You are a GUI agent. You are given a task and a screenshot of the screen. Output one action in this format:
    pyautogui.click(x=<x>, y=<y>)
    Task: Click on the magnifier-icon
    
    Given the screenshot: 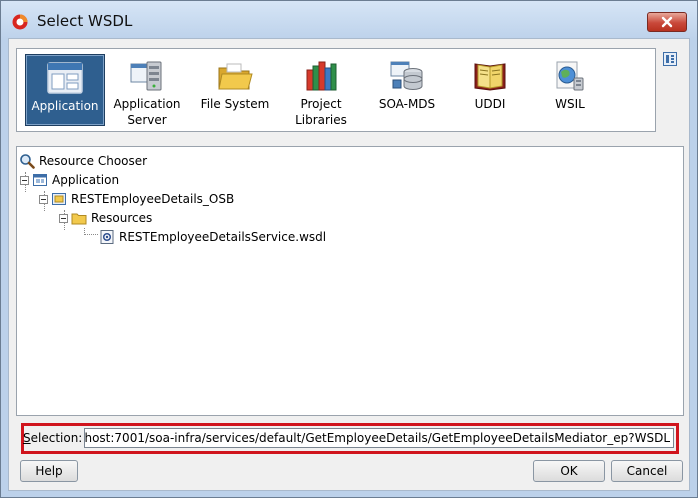 What is the action you would take?
    pyautogui.click(x=27, y=161)
    